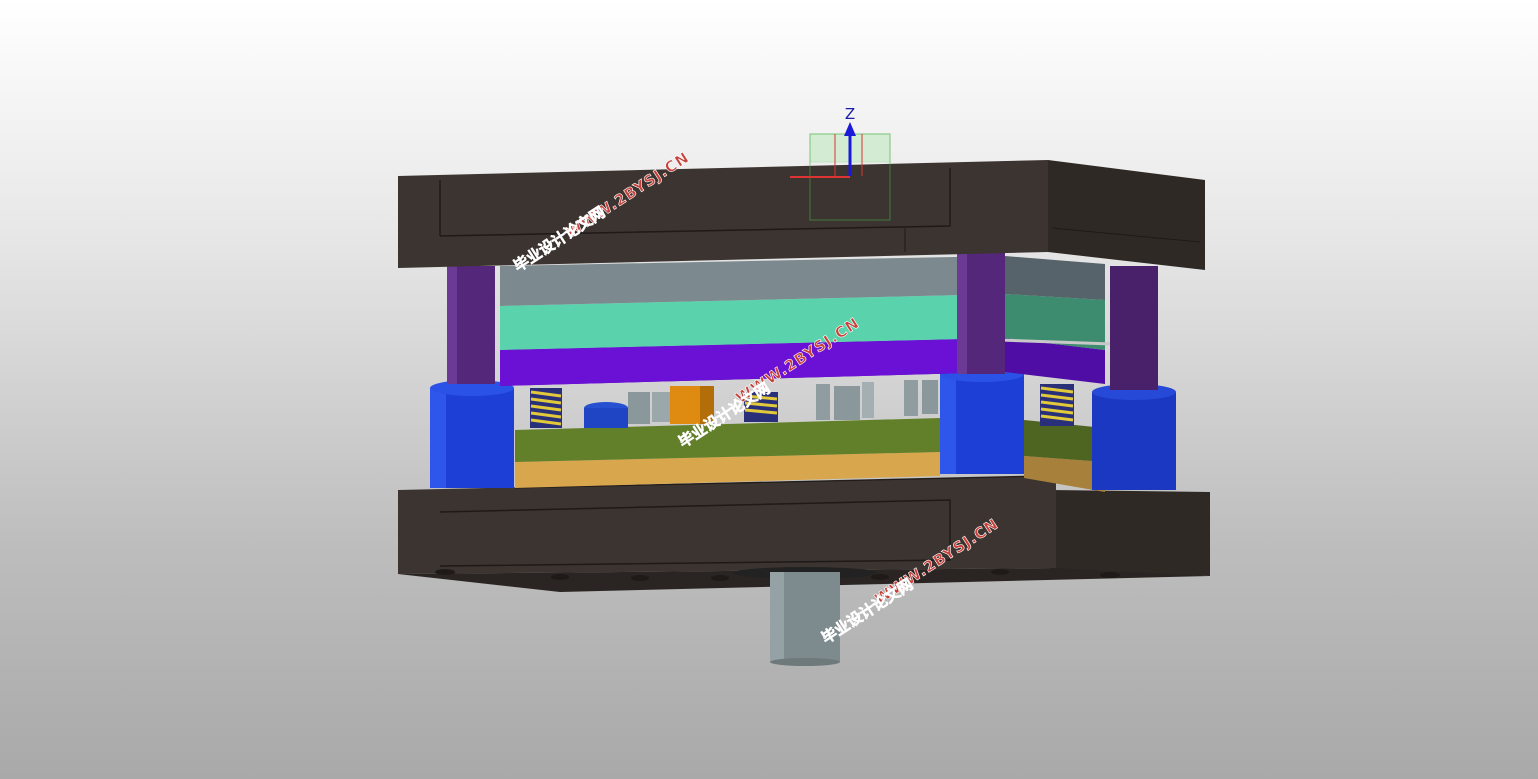 This screenshot has height=779, width=1538. Describe the element at coordinates (806, 321) in the screenshot. I see `upper-plates` at that location.